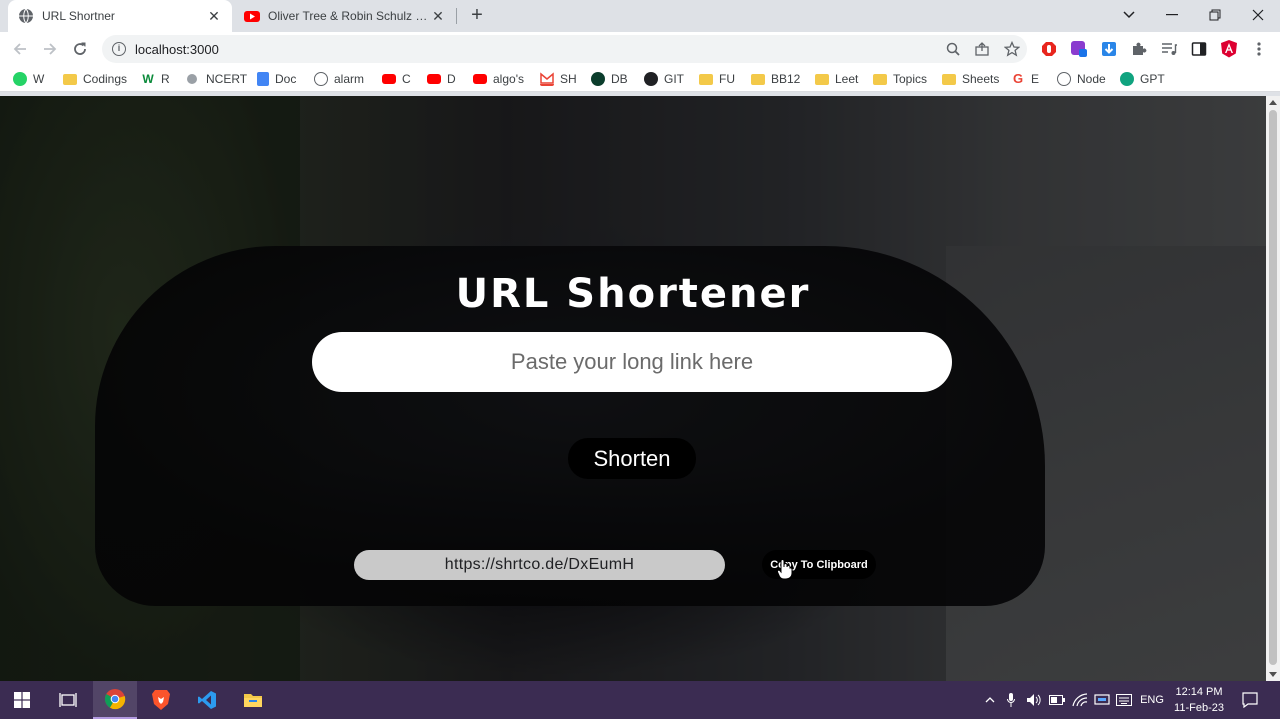 The height and width of the screenshot is (719, 1280). I want to click on bookmark-topics: Topics, so click(900, 79).